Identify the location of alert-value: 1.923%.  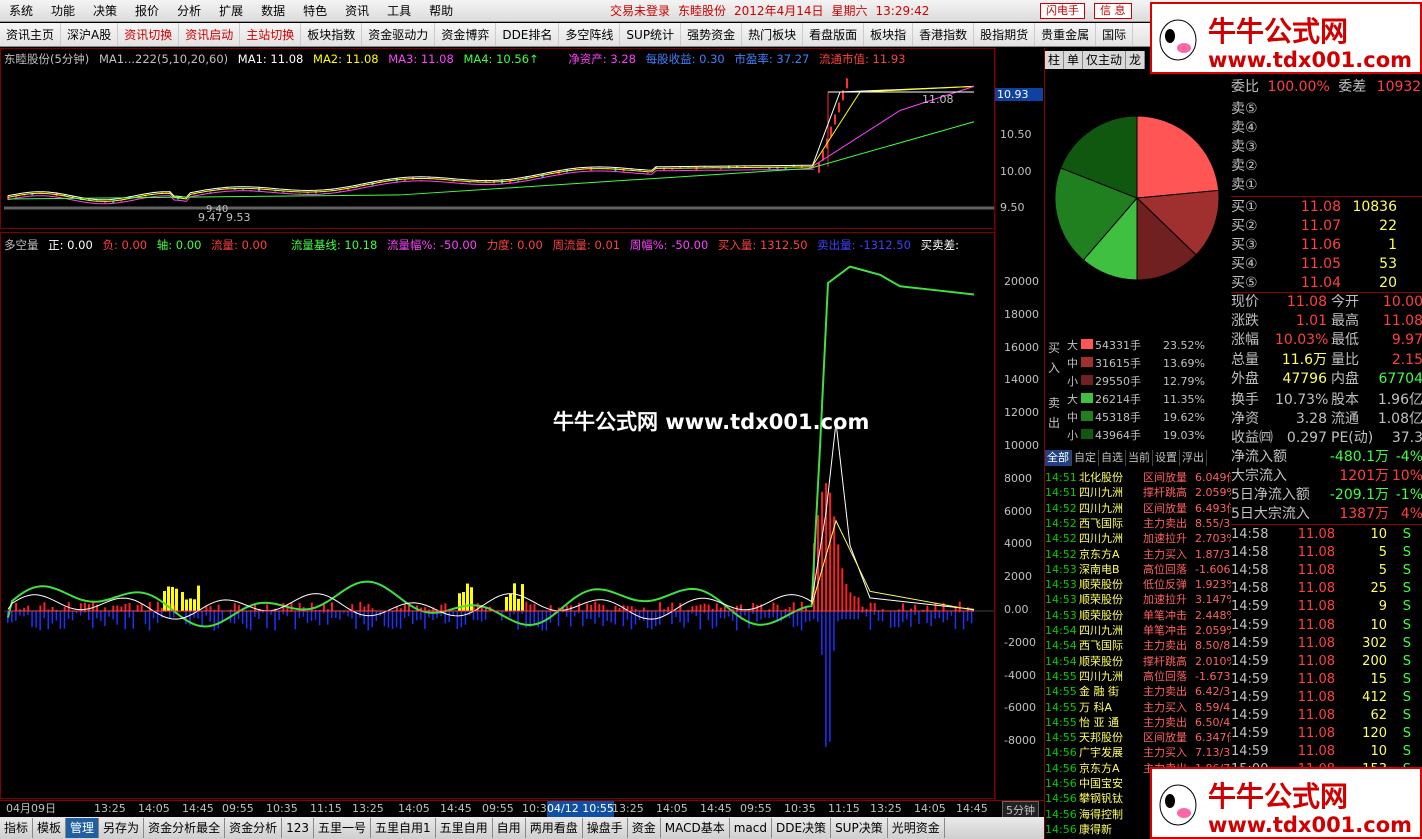
(1213, 585).